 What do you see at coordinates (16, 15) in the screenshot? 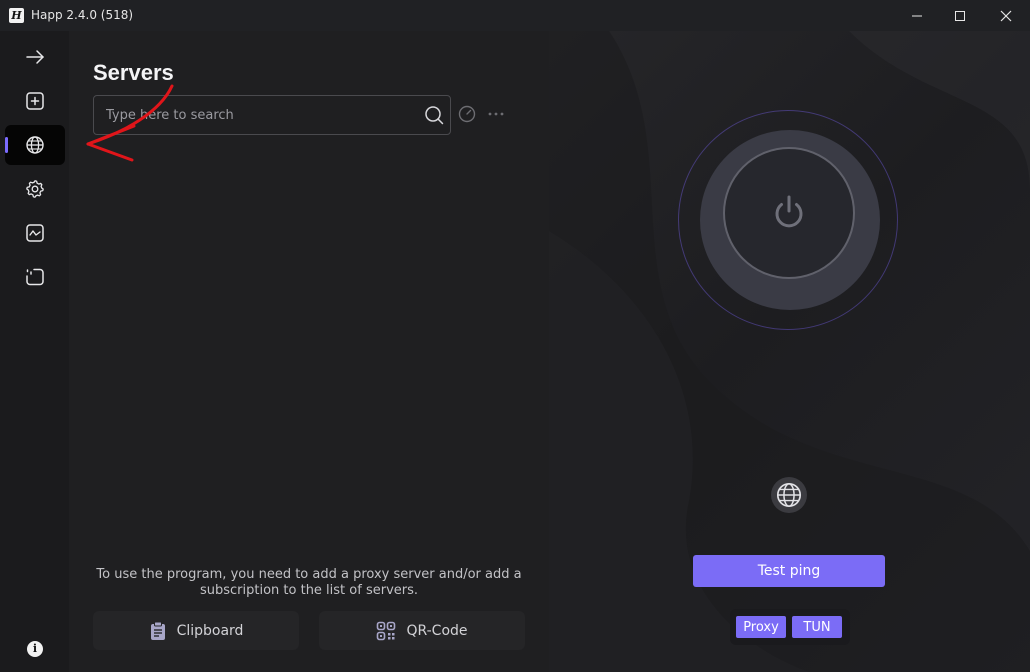
I see `app-logo-icon: H` at bounding box center [16, 15].